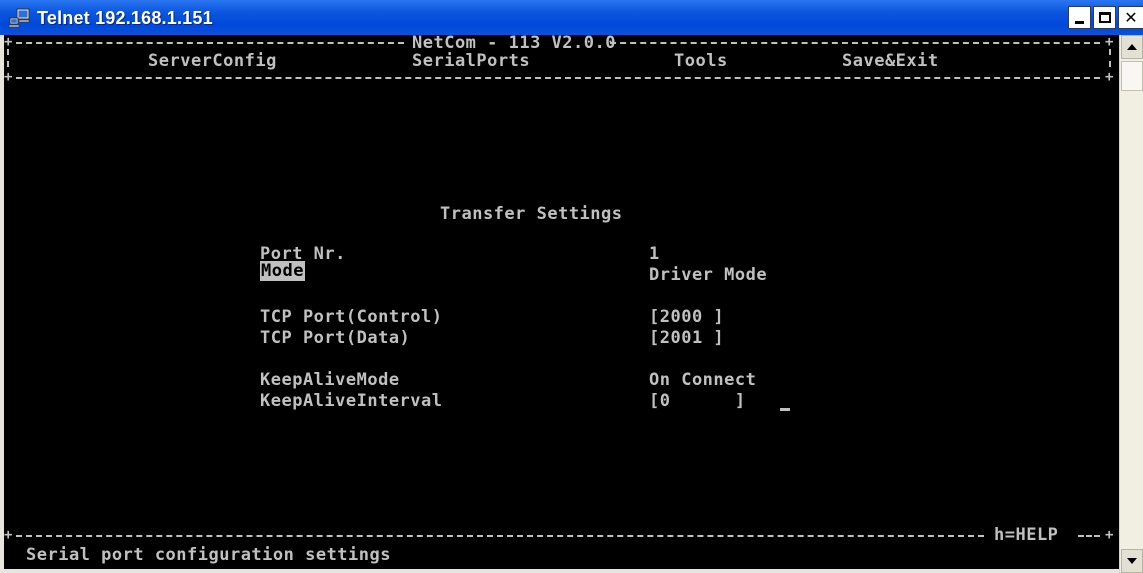  I want to click on maximize-icon, so click(1104, 17).